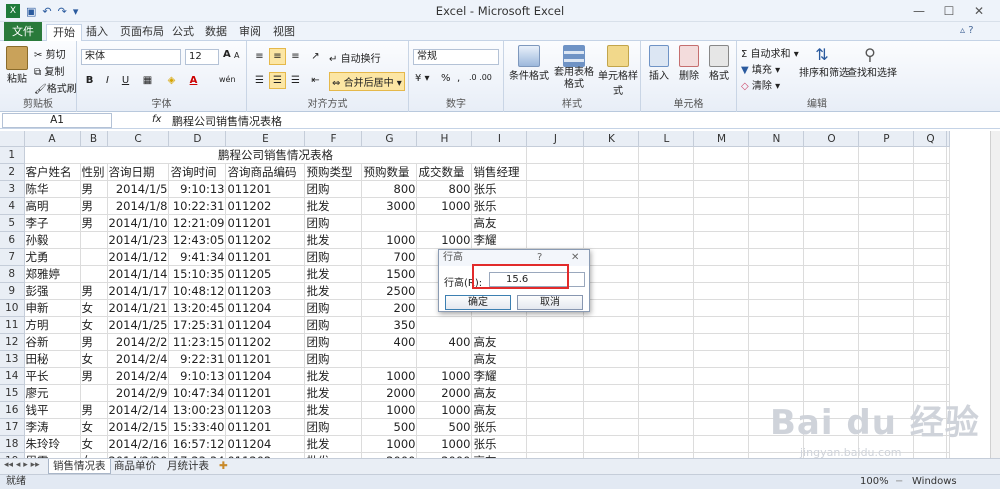 This screenshot has height=489, width=1000. Describe the element at coordinates (250, 32) in the screenshot. I see `tab-review: 审阅` at that location.